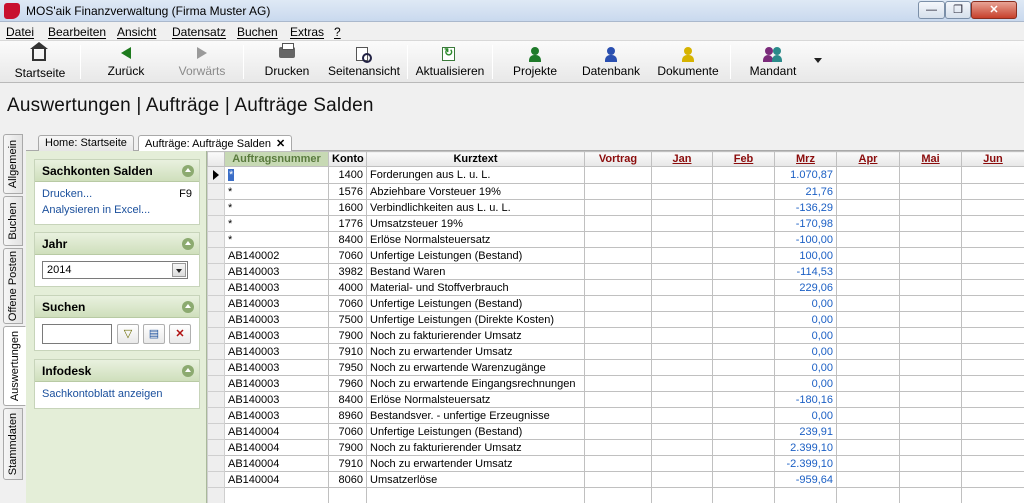 The image size is (1024, 503). I want to click on grid-cell: 1600, so click(347, 207).